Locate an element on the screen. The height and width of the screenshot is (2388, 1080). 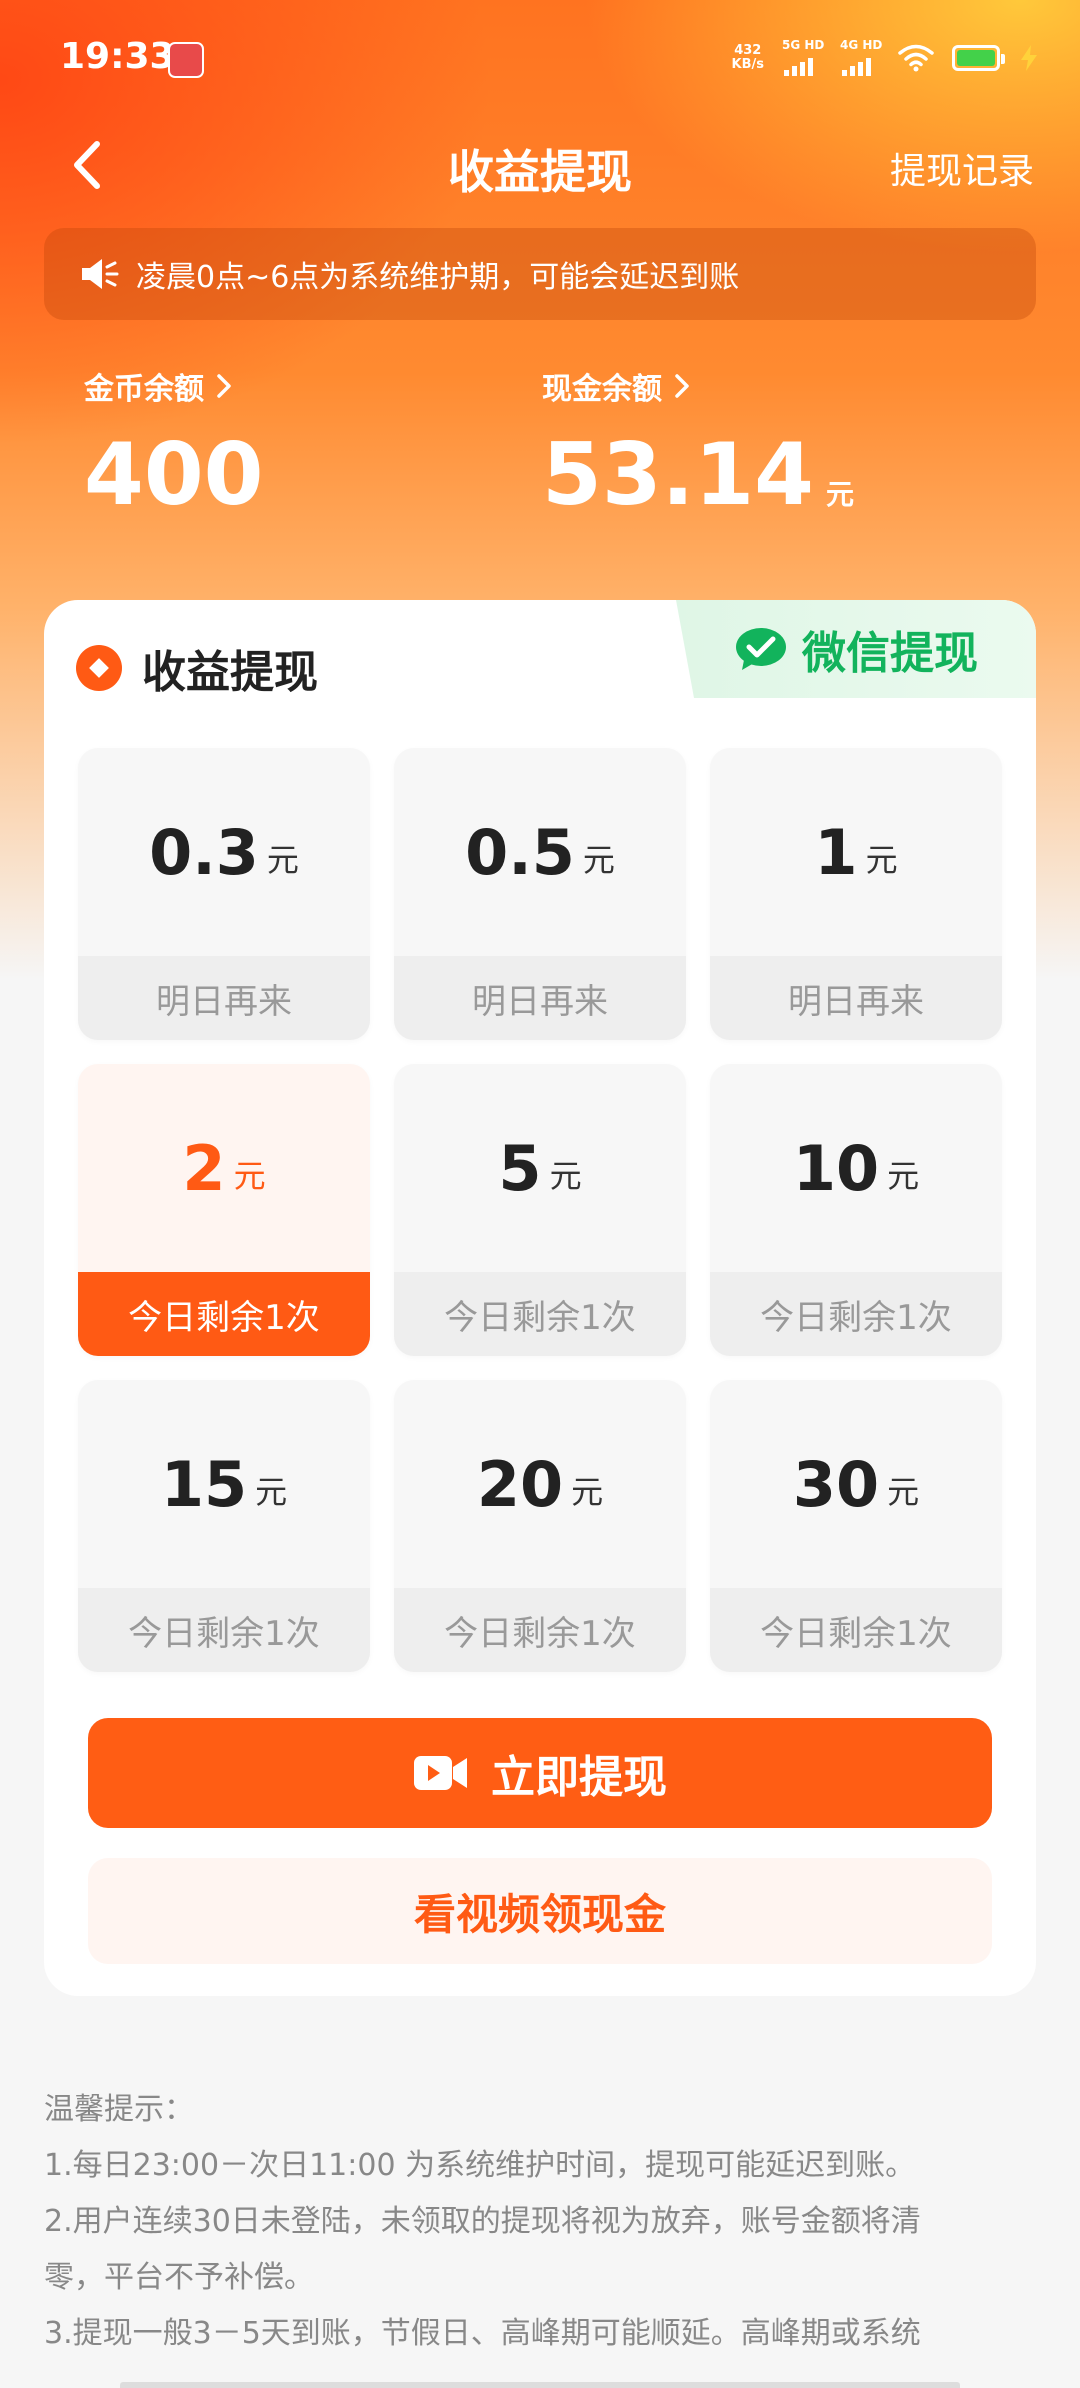
cash-balance-link: 现金余额 is located at coordinates (698, 386).